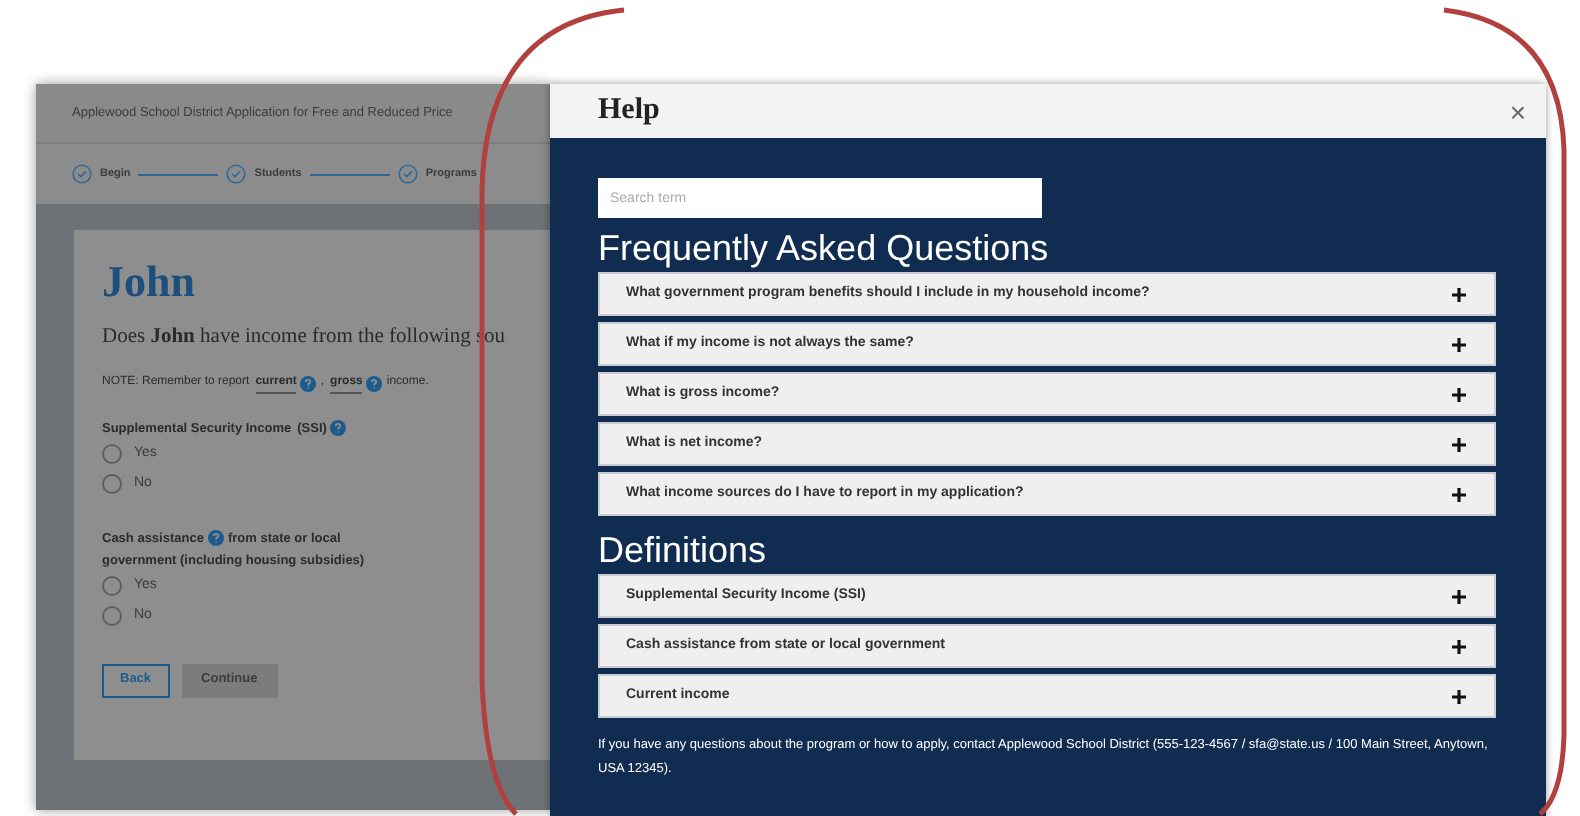  Describe the element at coordinates (629, 111) in the screenshot. I see `dialog-title: Help` at that location.